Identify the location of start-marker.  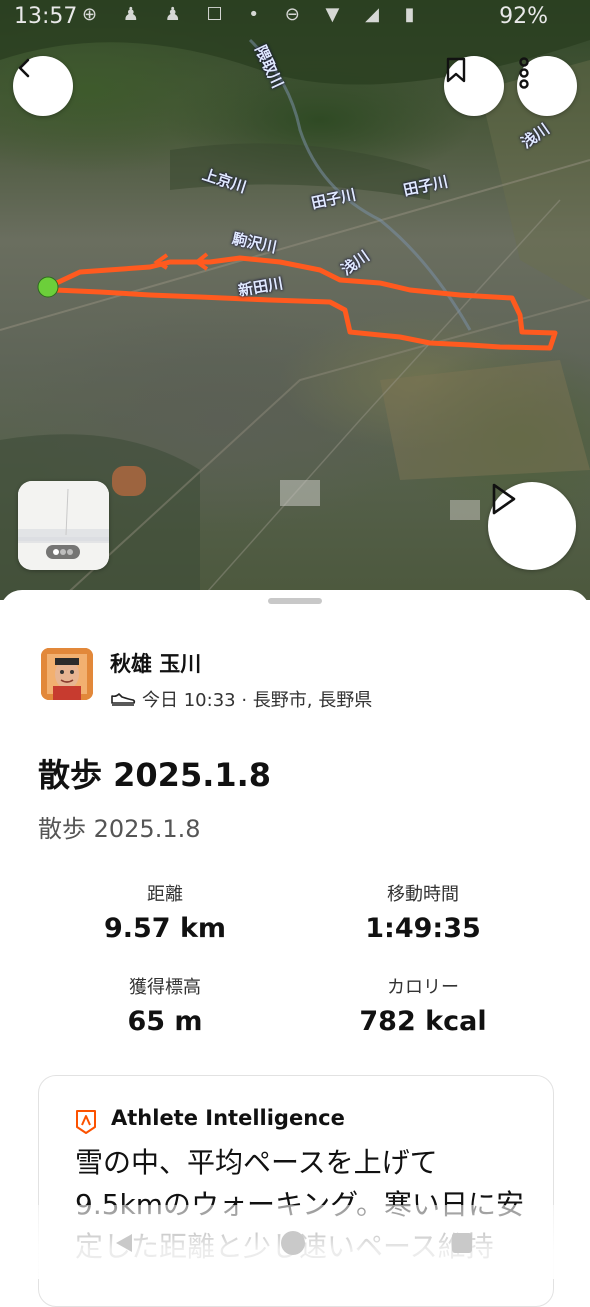
(48, 287).